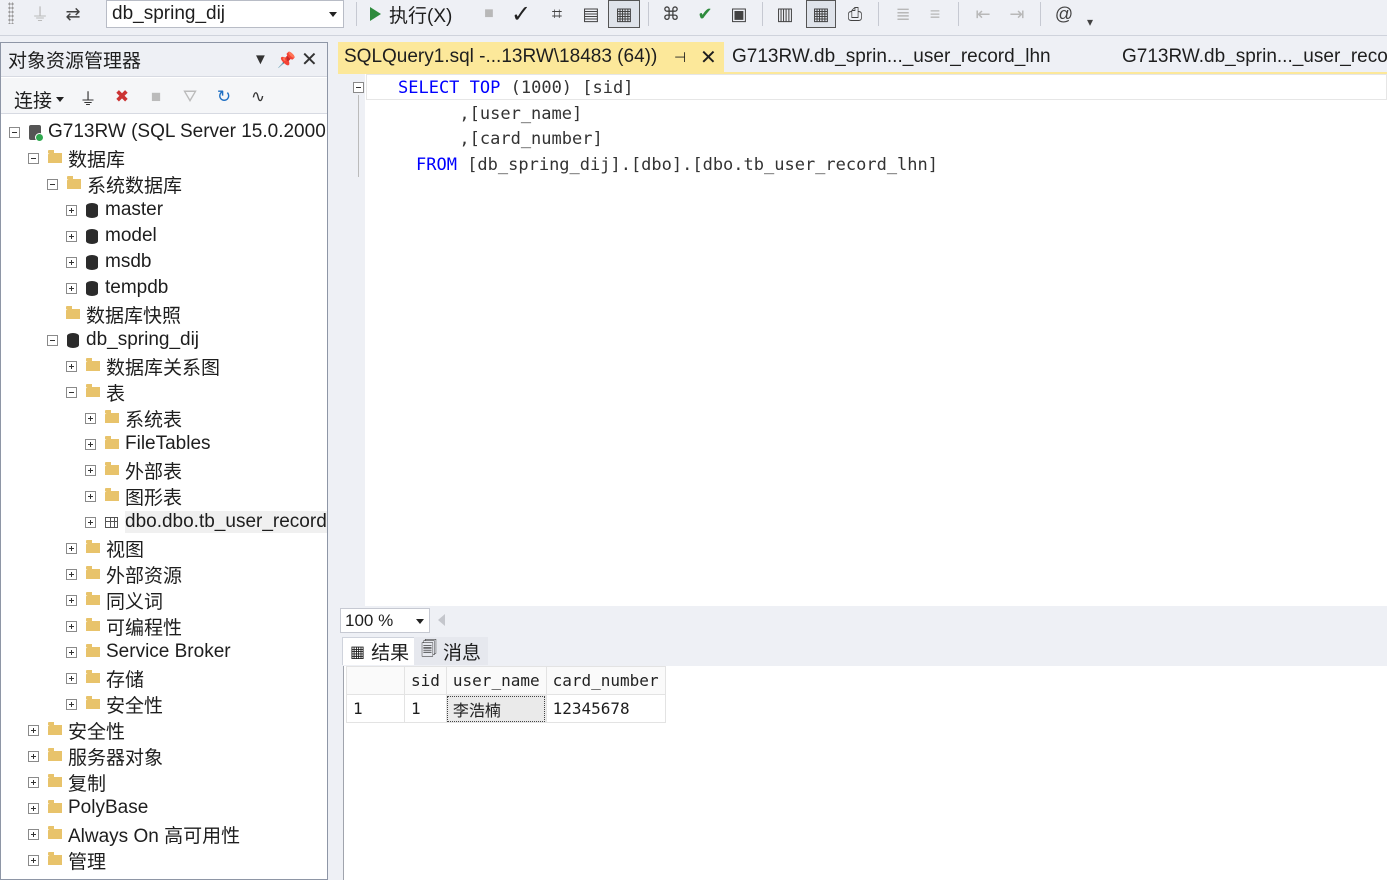 Image resolution: width=1387 pixels, height=880 pixels. Describe the element at coordinates (708, 57) in the screenshot. I see `close-icon: ✕` at that location.